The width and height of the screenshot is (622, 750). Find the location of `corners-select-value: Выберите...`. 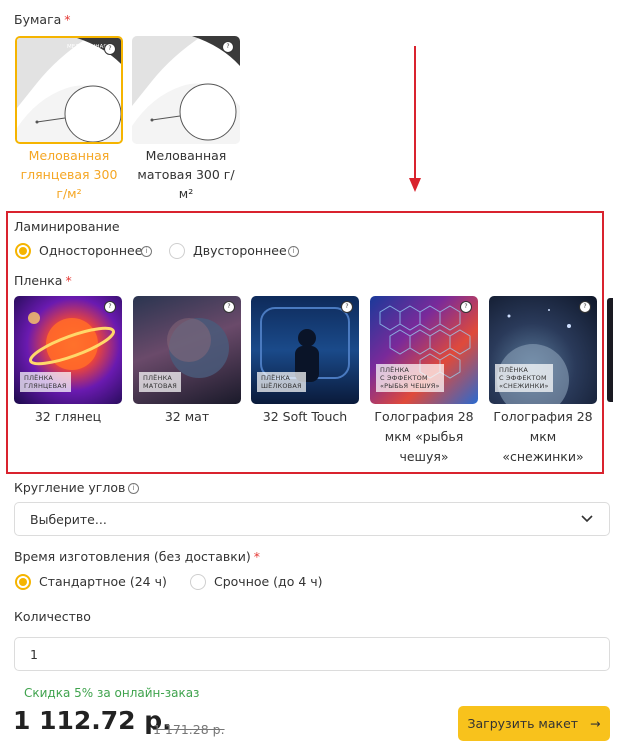

corners-select-value: Выберите... is located at coordinates (68, 519).